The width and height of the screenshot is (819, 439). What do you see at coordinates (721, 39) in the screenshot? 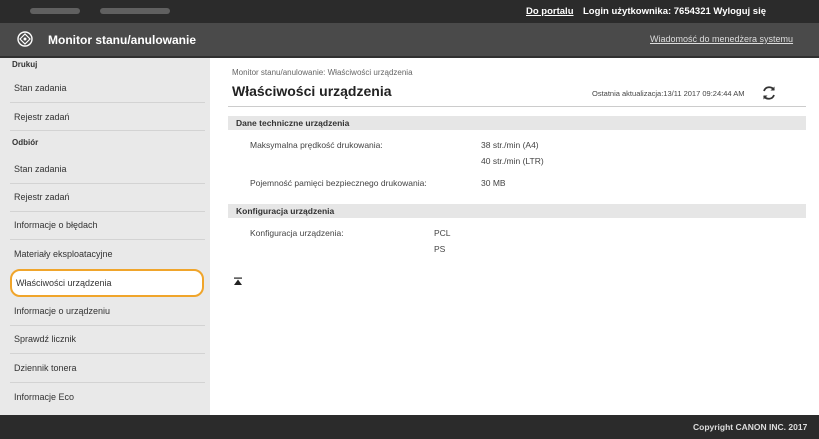
I see `message-to-admin-link: Wiadomość do menedżera systemu` at bounding box center [721, 39].